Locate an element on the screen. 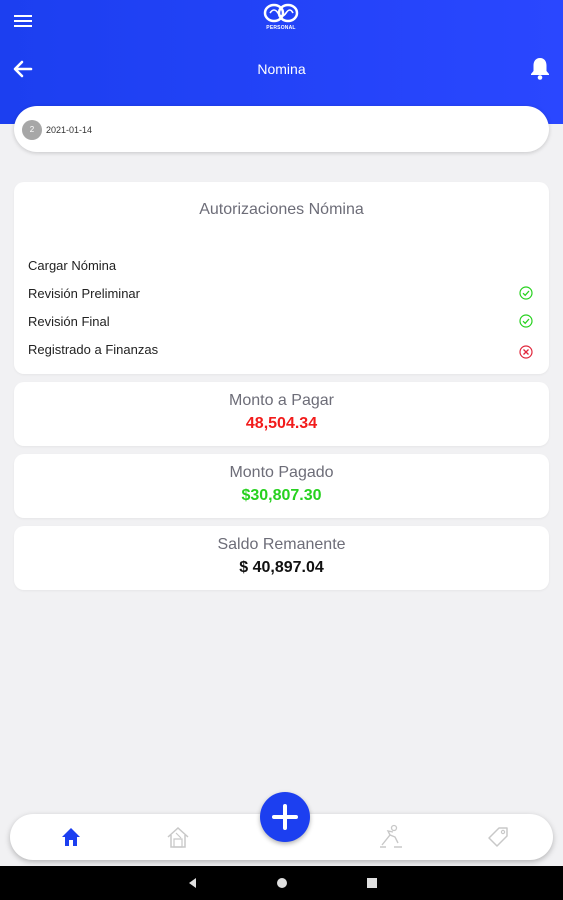  system-back-icon is located at coordinates (193, 883).